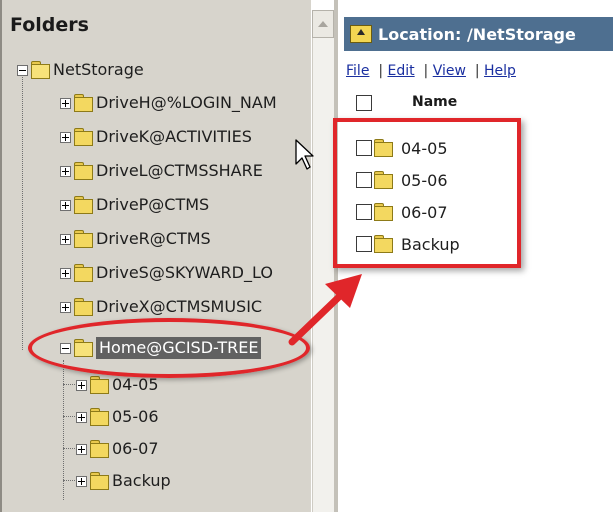 Image resolution: width=613 pixels, height=512 pixels. Describe the element at coordinates (431, 71) in the screenshot. I see `menu-bar: File | Edit | View | Help` at that location.